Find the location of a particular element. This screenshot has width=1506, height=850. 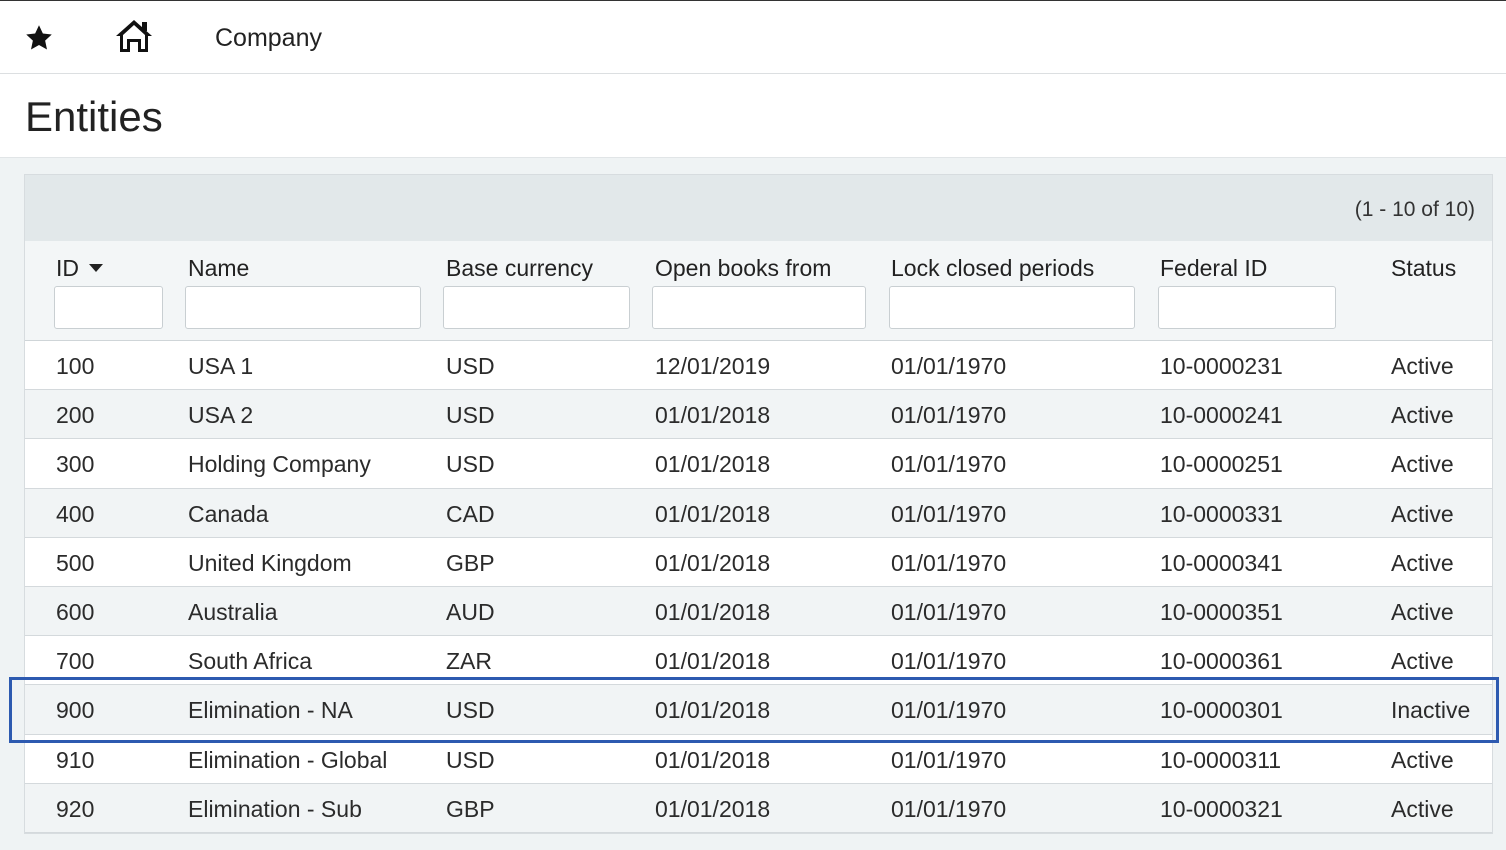

cell-id: 400 is located at coordinates (75, 514).